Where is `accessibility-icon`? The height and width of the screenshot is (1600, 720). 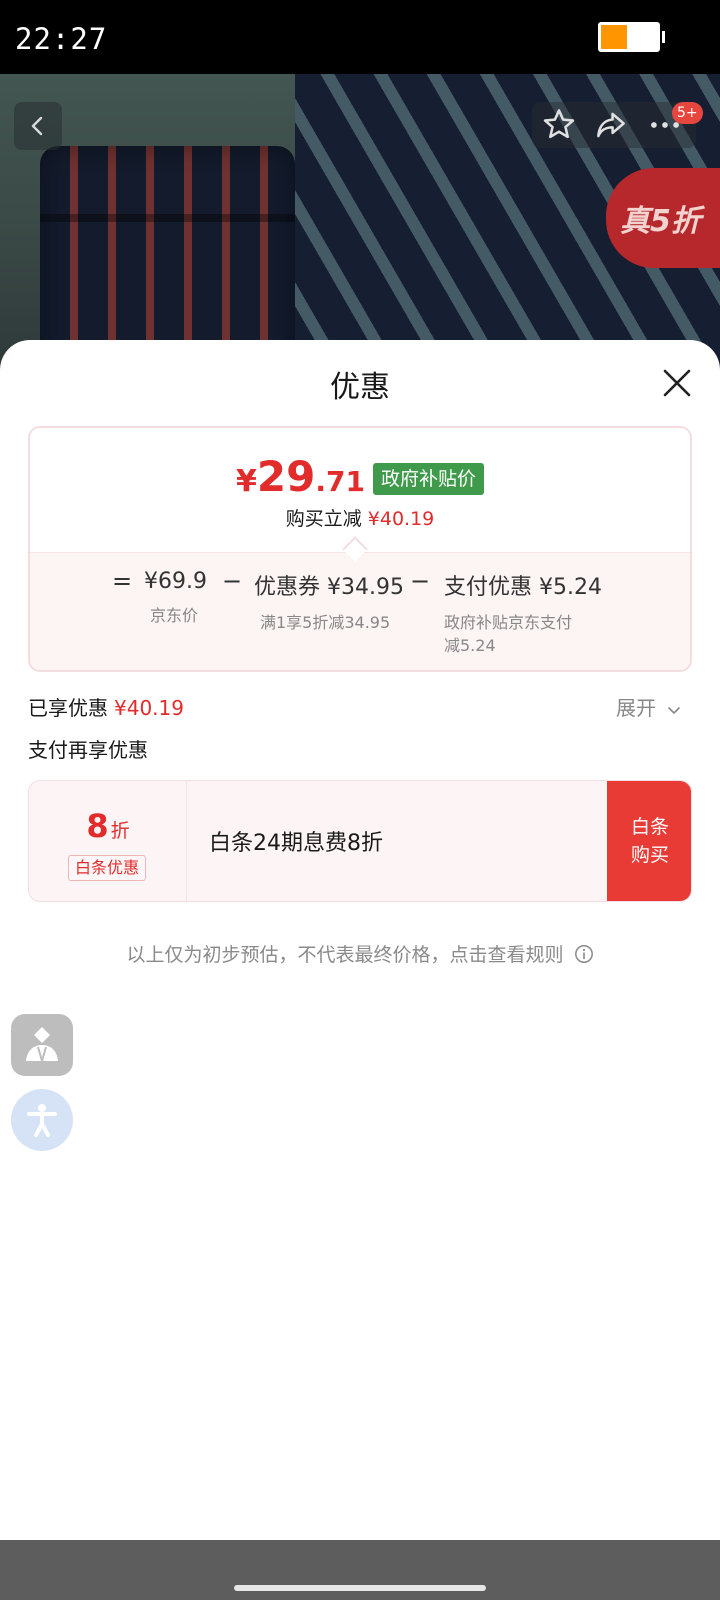
accessibility-icon is located at coordinates (42, 1120).